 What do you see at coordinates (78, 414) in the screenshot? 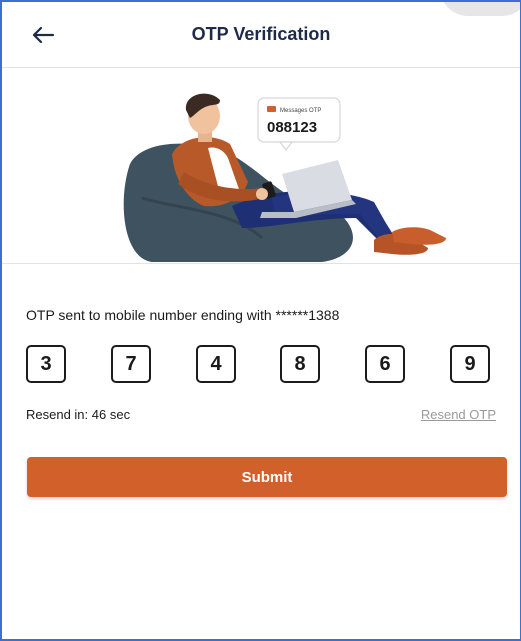
I see `resend-timer: Resend in: 46 sec` at bounding box center [78, 414].